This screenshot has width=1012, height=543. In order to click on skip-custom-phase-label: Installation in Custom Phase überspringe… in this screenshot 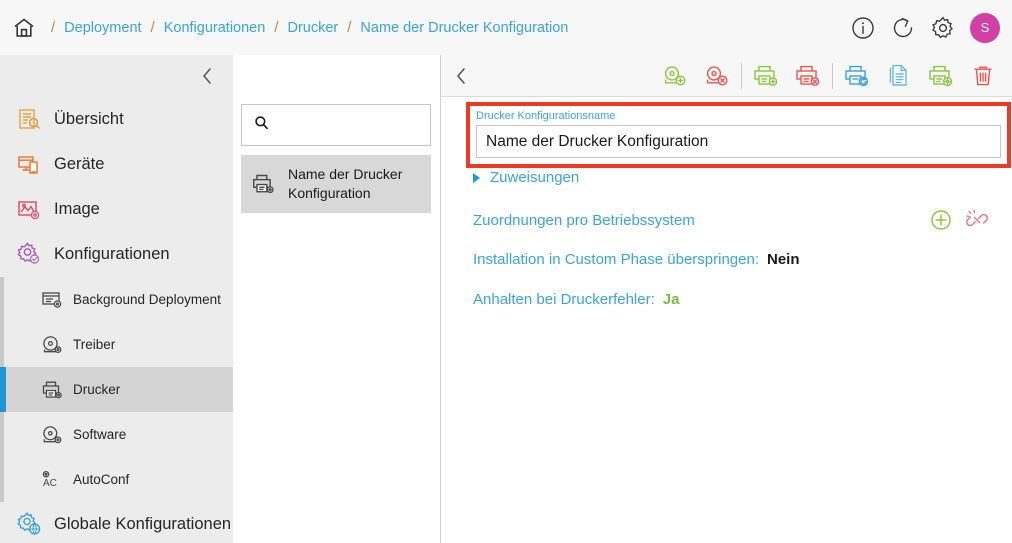, I will do `click(616, 259)`.